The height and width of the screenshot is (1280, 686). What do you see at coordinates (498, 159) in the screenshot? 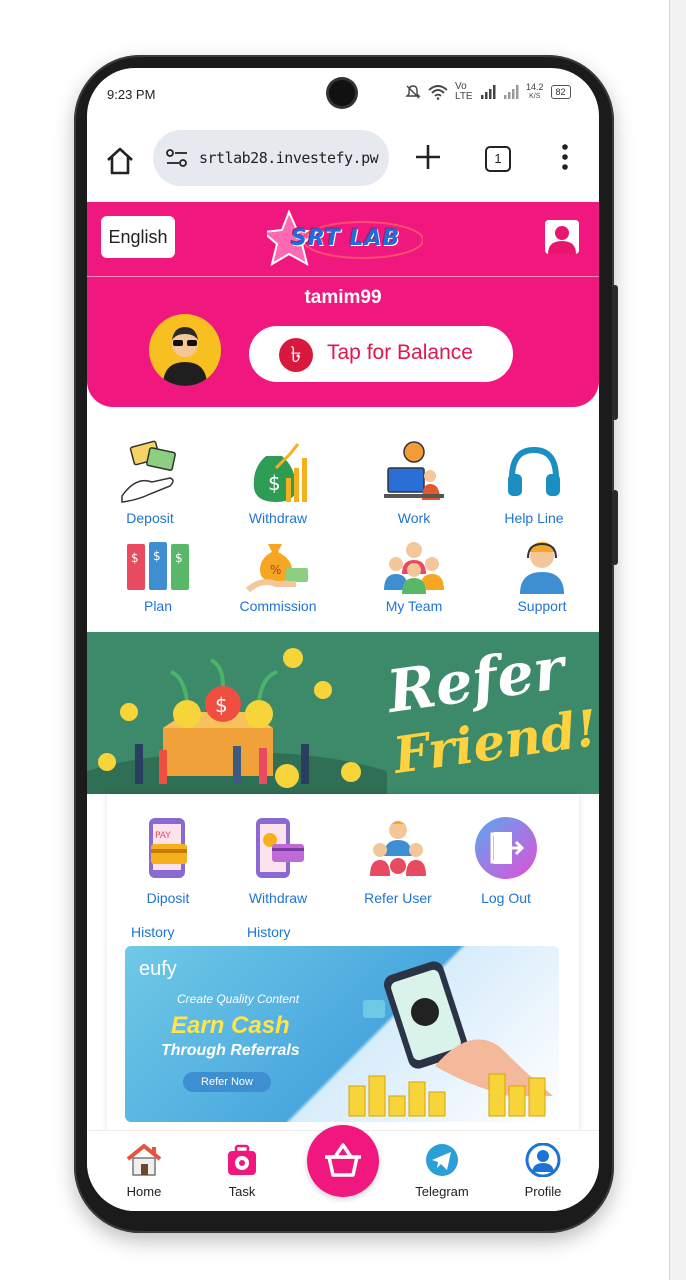
I see `tab-switcher-button: 1` at bounding box center [498, 159].